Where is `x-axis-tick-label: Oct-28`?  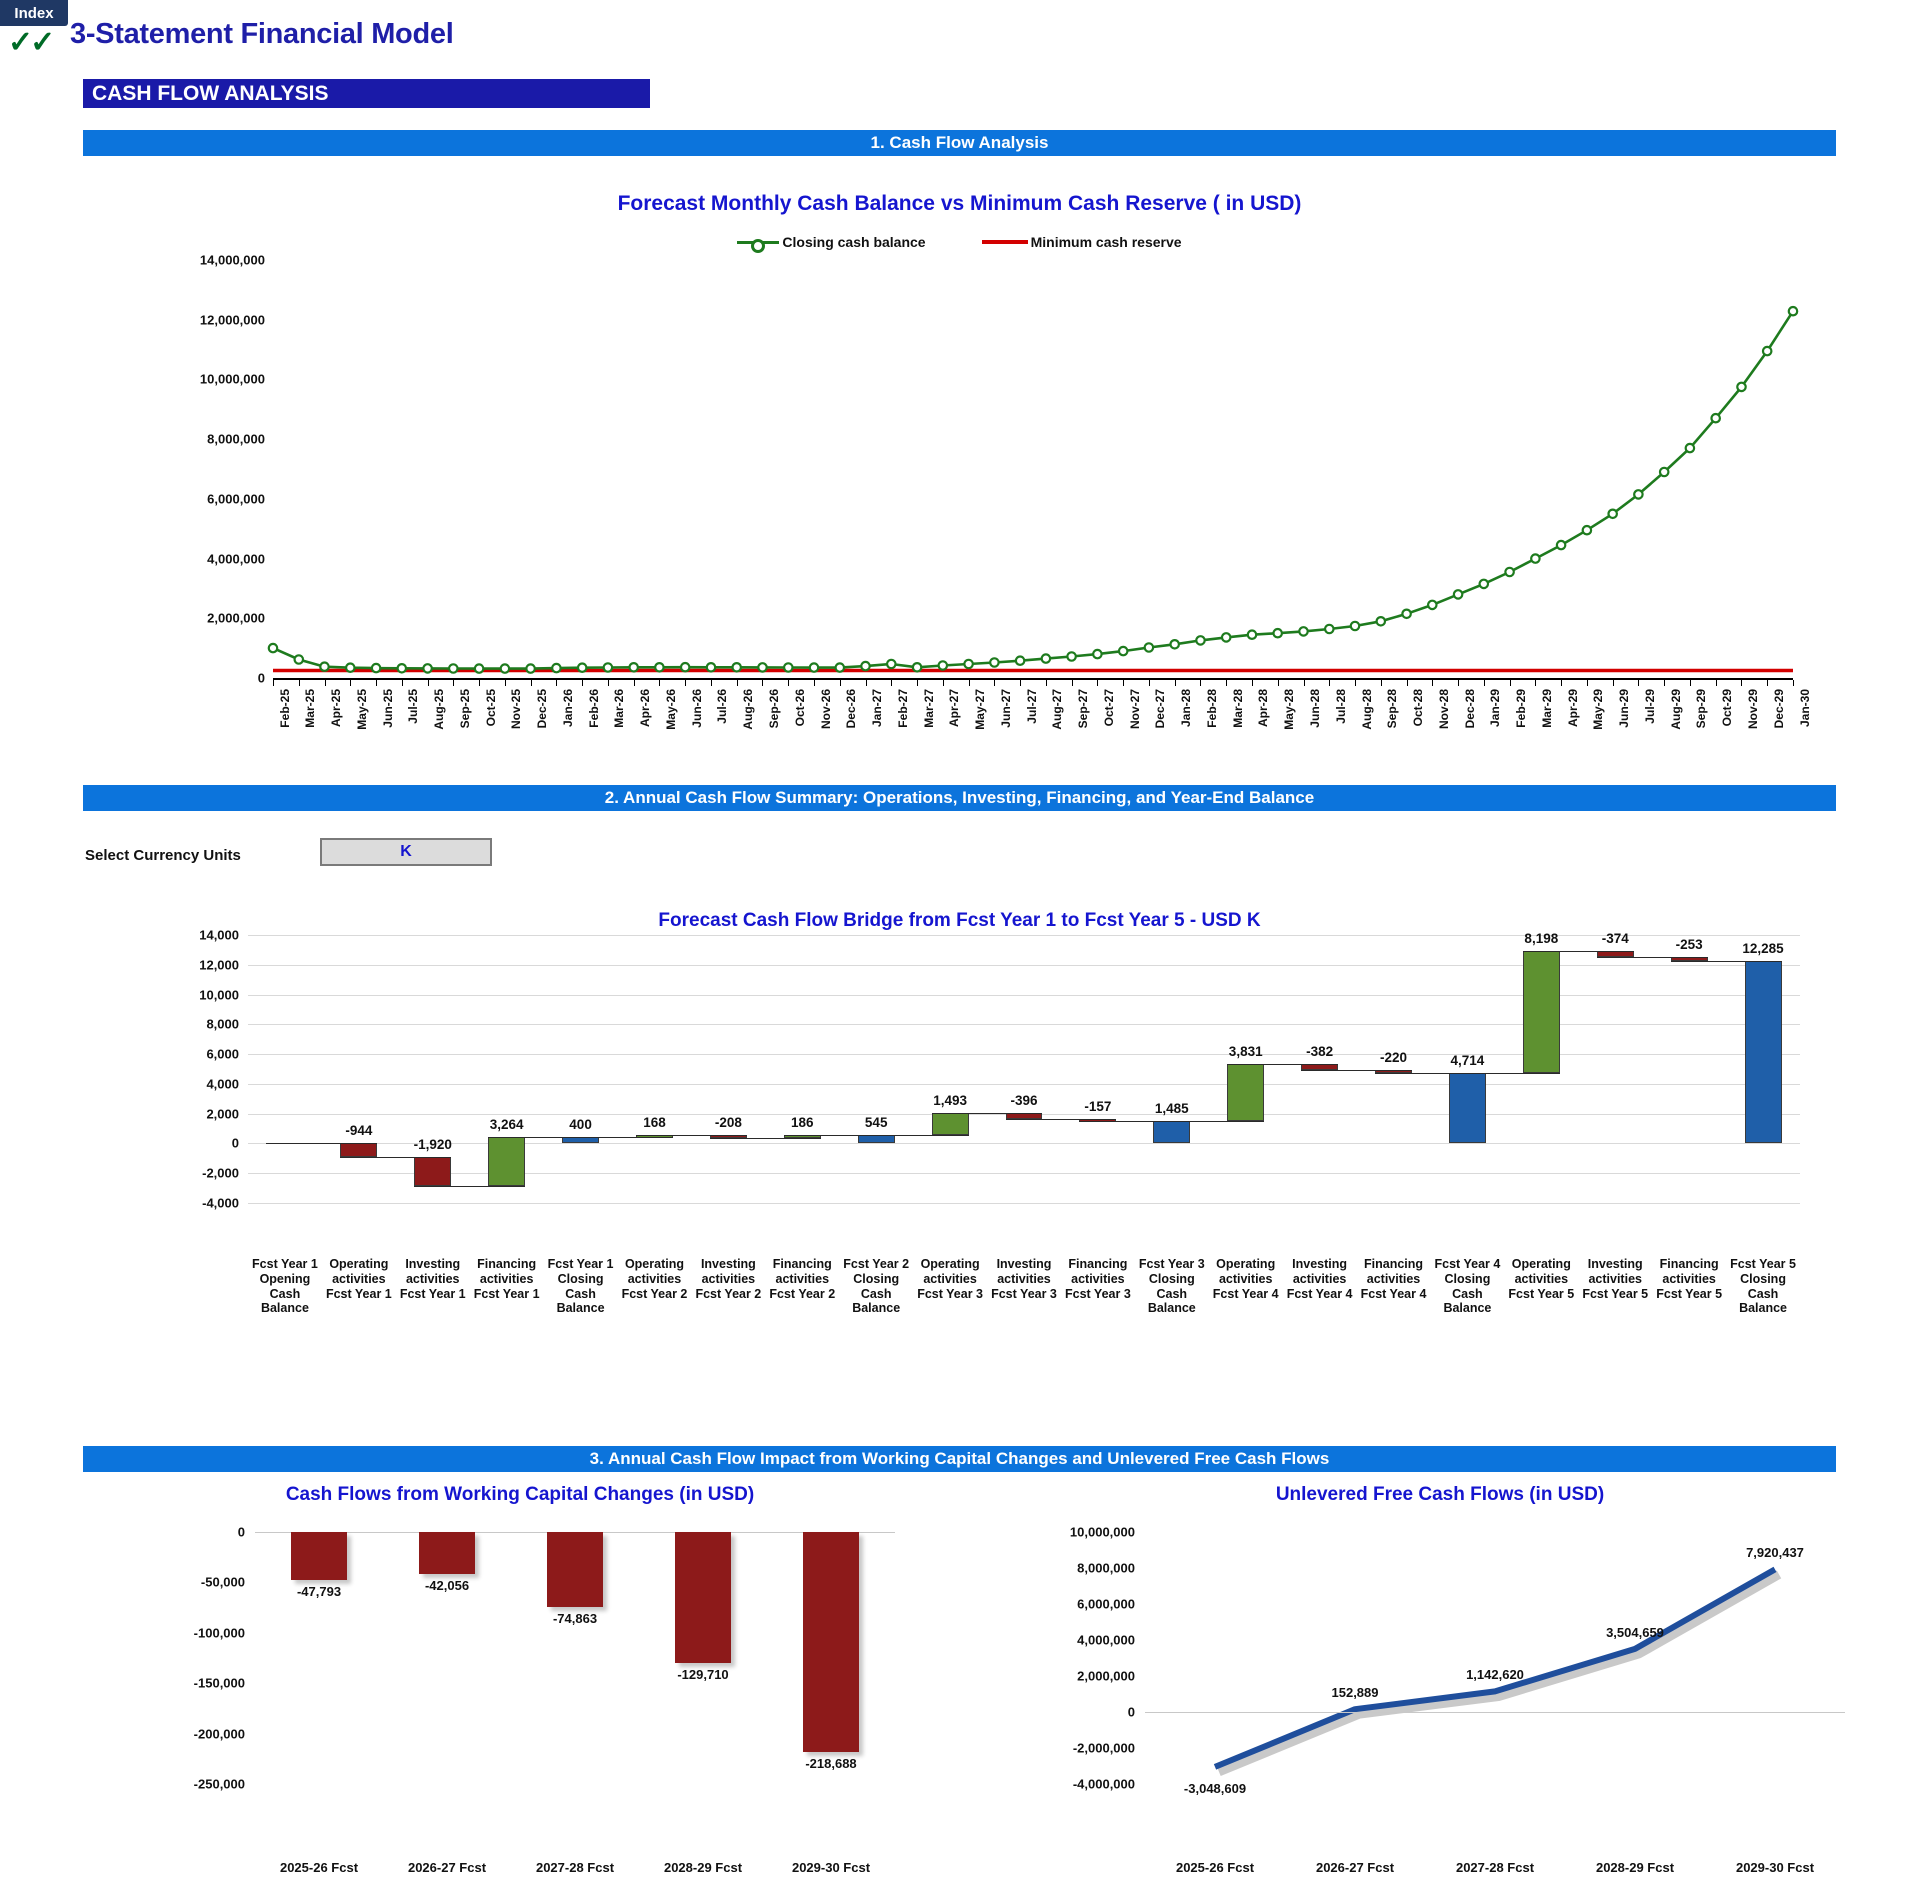 x-axis-tick-label: Oct-28 is located at coordinates (1418, 708).